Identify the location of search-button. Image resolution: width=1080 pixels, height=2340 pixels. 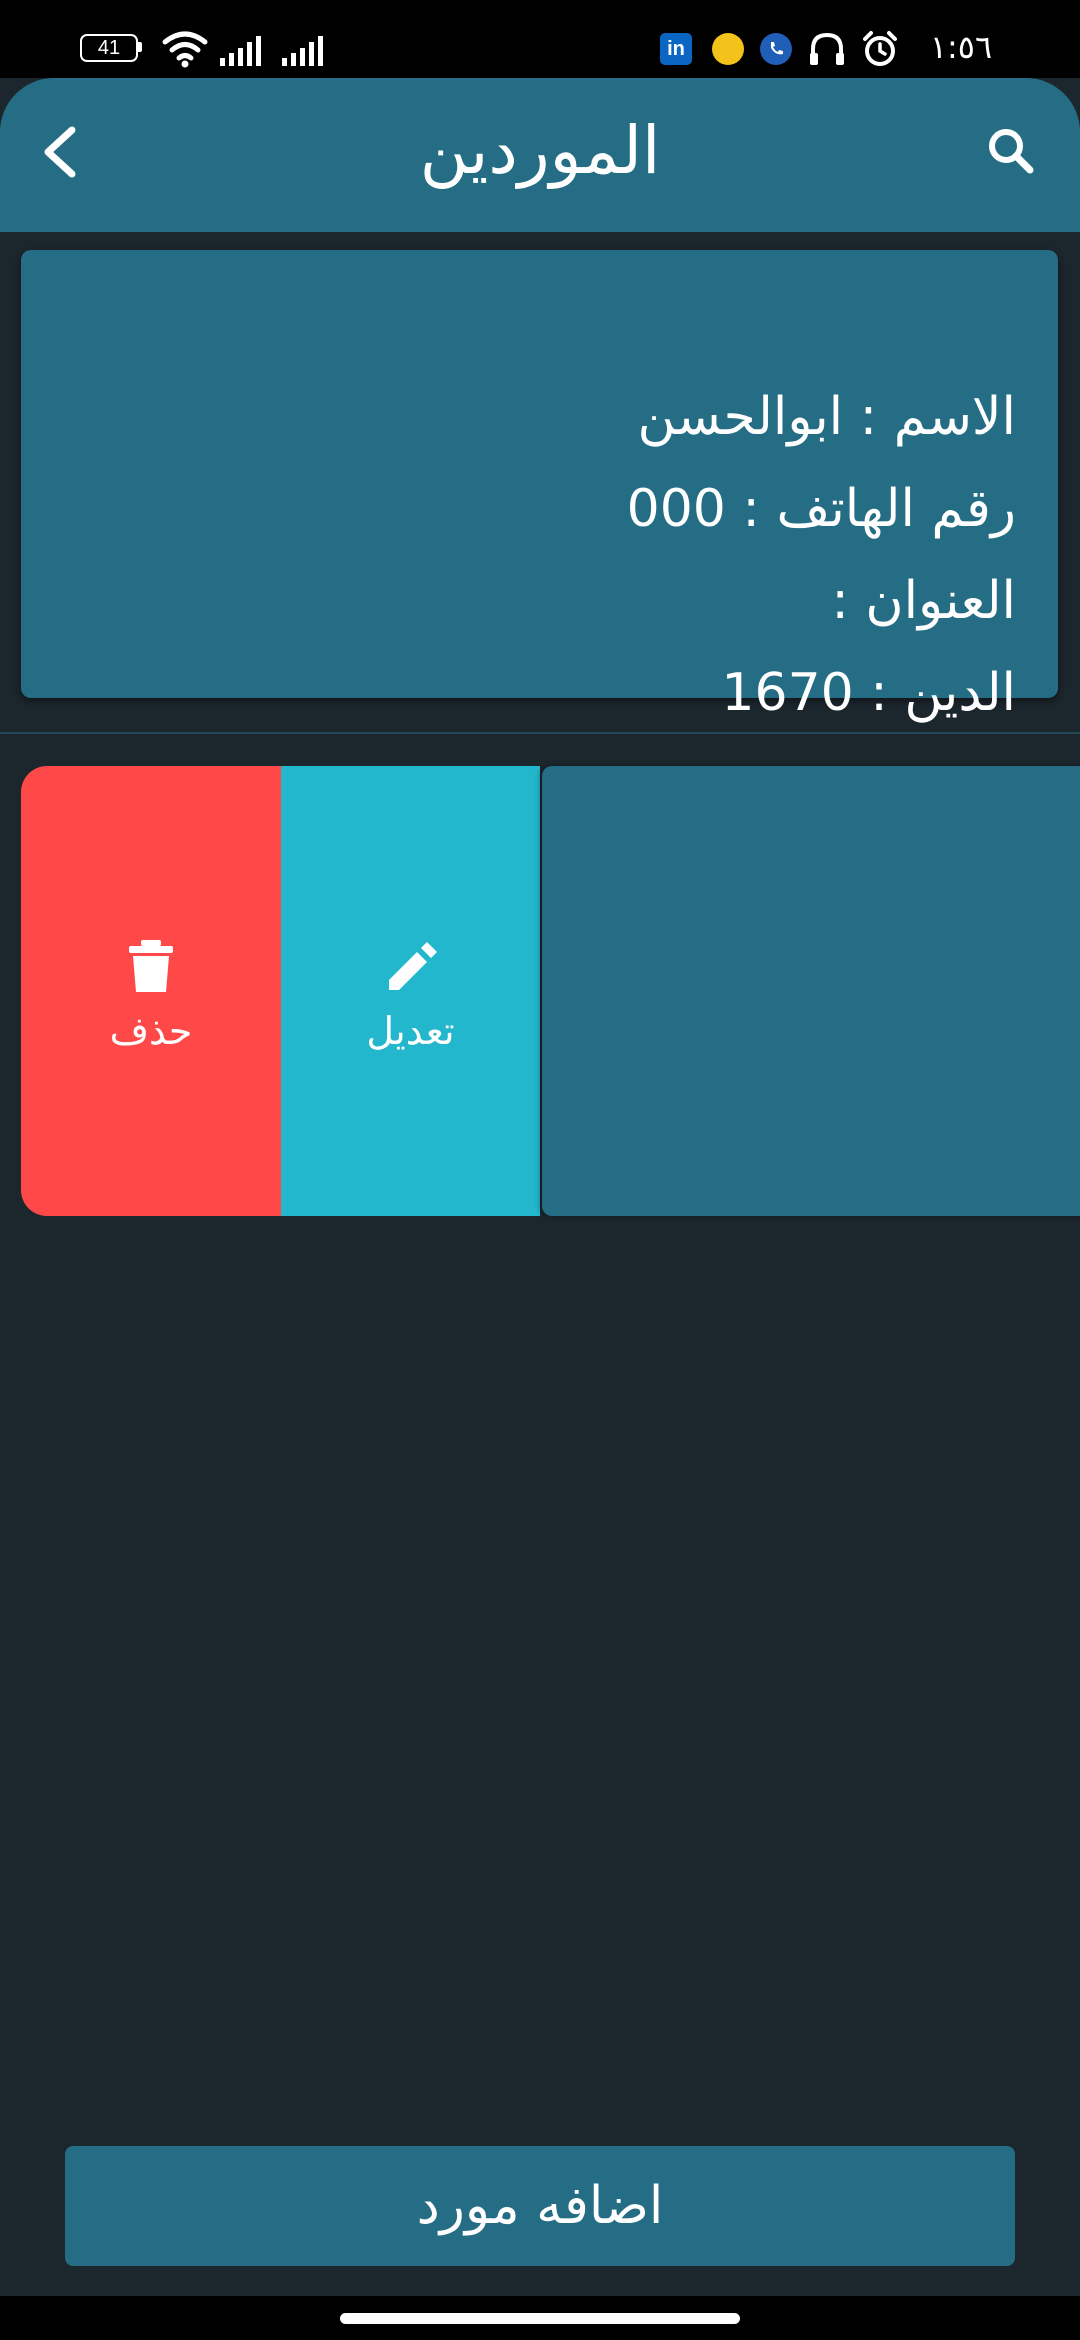
(1012, 152).